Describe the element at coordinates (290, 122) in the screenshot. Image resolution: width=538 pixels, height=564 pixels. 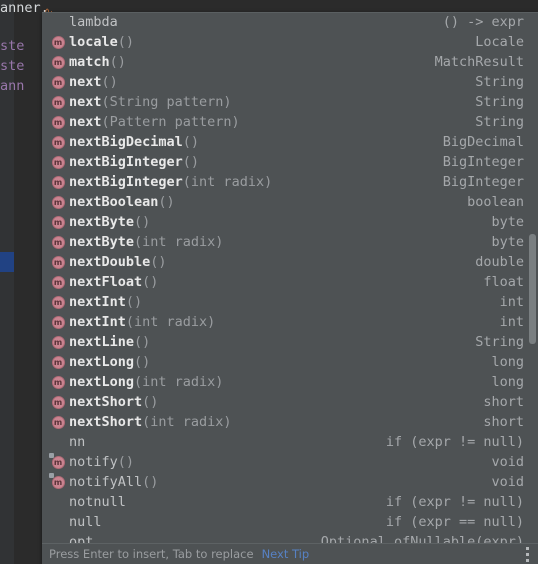
I see `completion-item: m next(Pattern pattern) String` at that location.